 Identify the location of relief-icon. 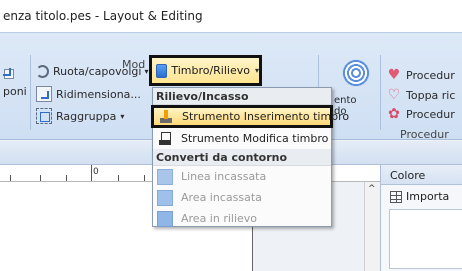
(165, 218).